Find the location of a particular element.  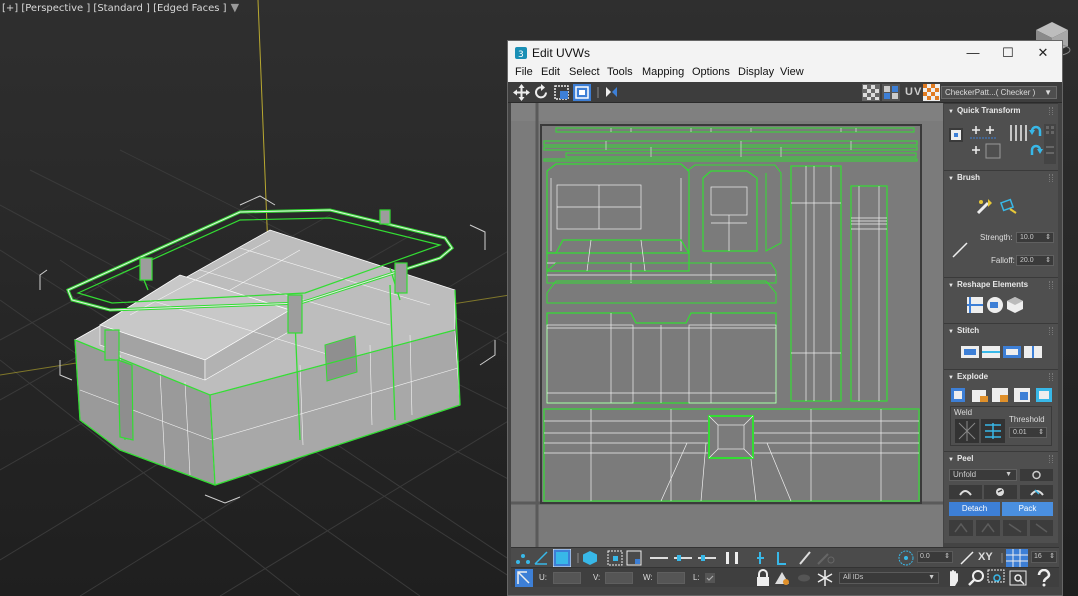

pinch-brush-icon is located at coordinates (1009, 206).